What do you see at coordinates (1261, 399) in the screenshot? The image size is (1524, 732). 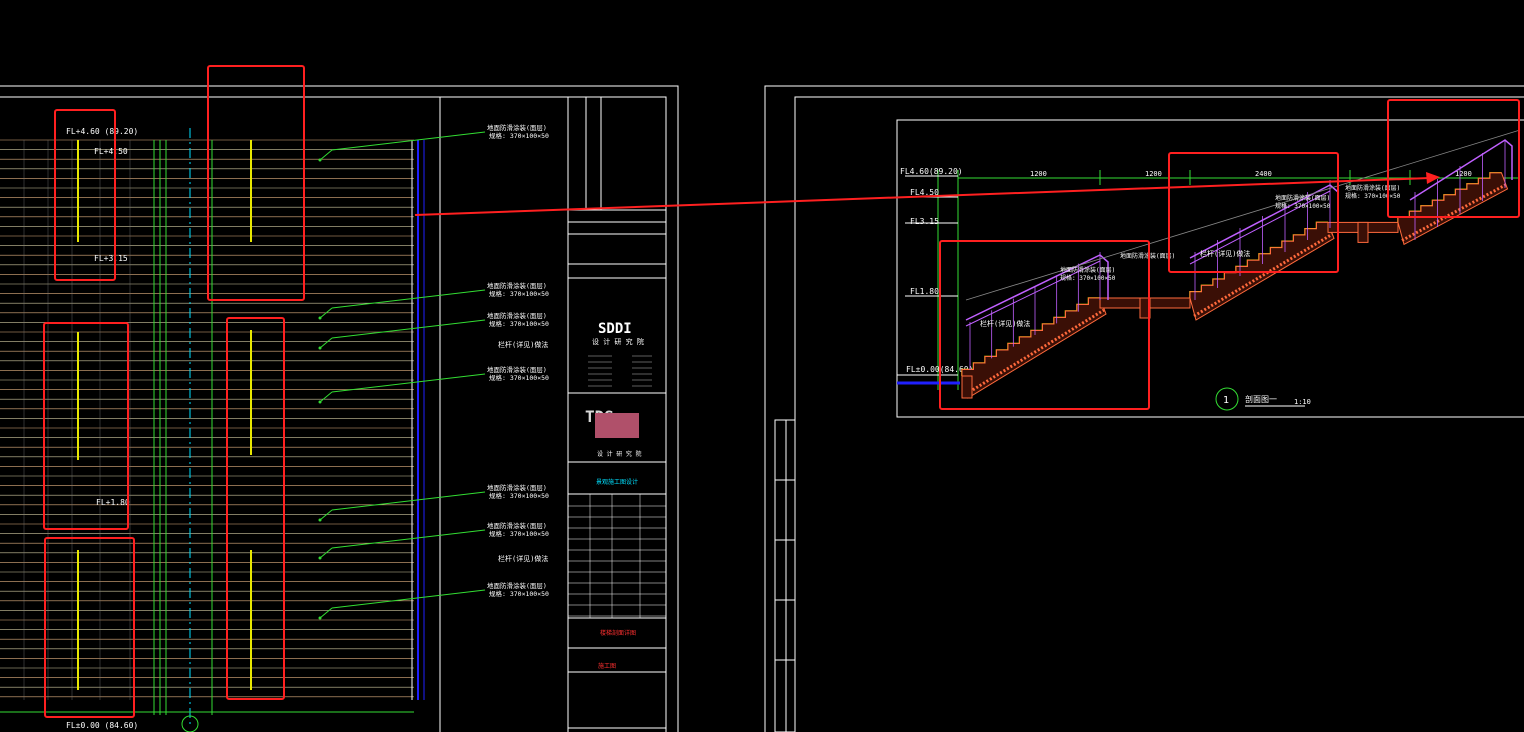 I see `section-title: 剖面图一` at bounding box center [1261, 399].